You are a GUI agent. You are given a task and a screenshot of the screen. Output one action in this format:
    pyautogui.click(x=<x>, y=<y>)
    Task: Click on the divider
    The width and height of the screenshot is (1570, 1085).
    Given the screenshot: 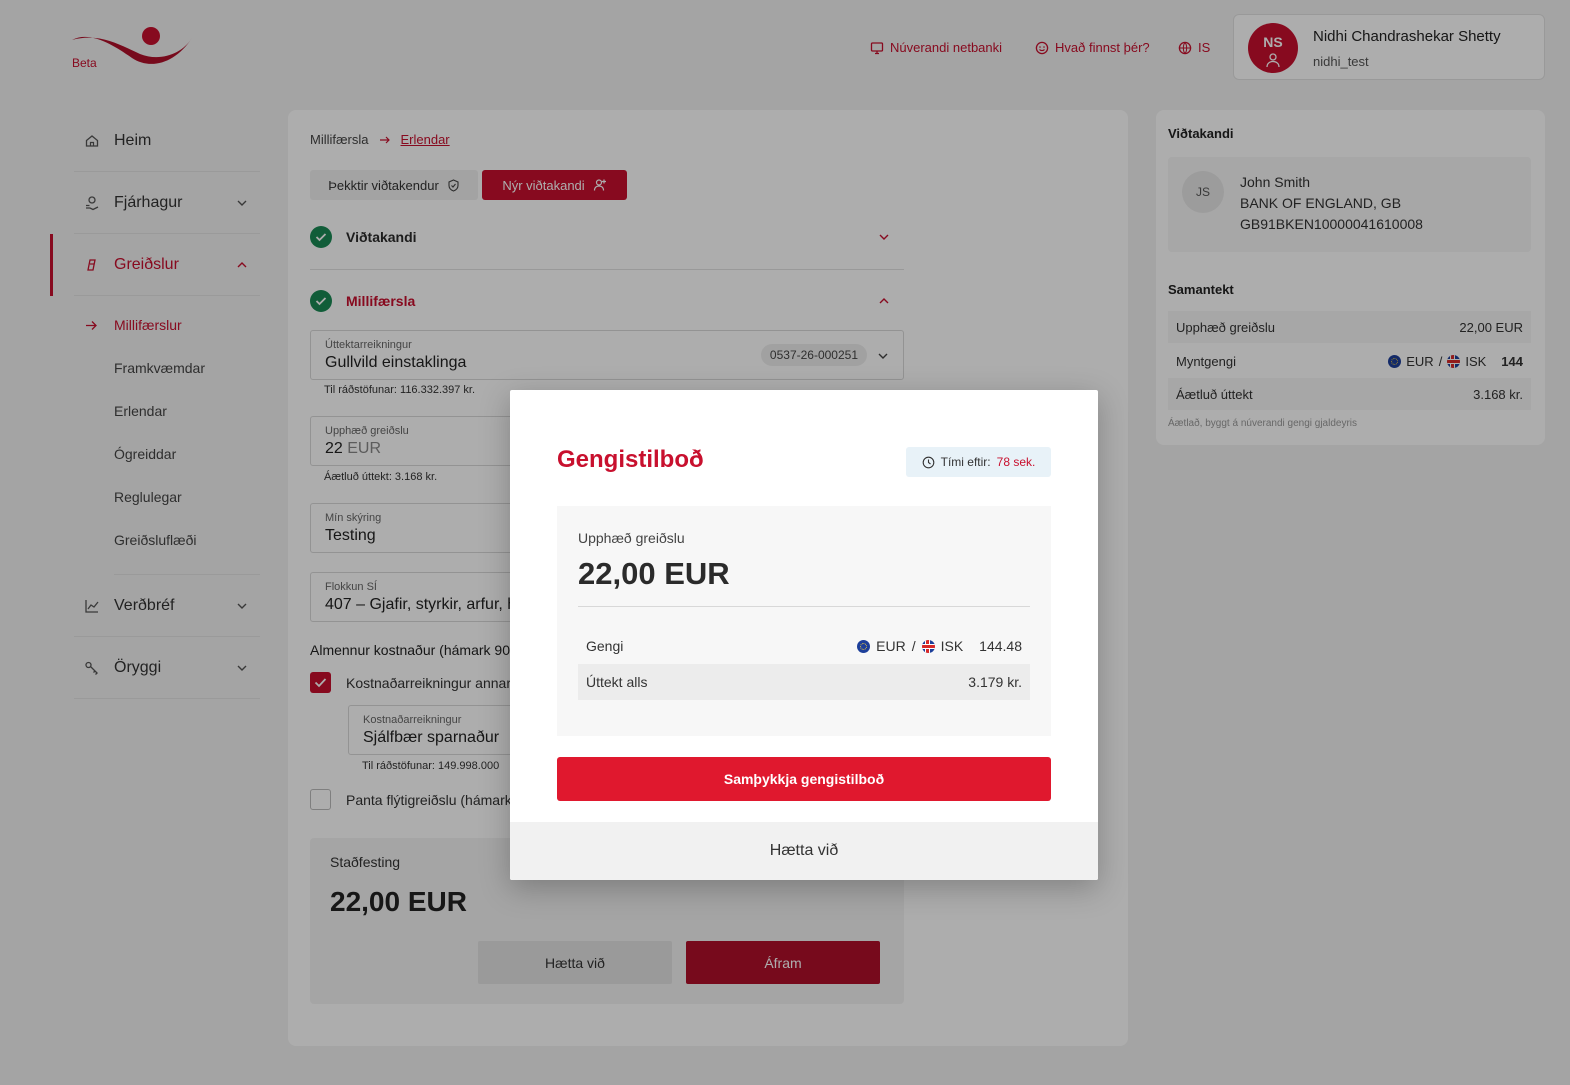 What is the action you would take?
    pyautogui.click(x=804, y=606)
    